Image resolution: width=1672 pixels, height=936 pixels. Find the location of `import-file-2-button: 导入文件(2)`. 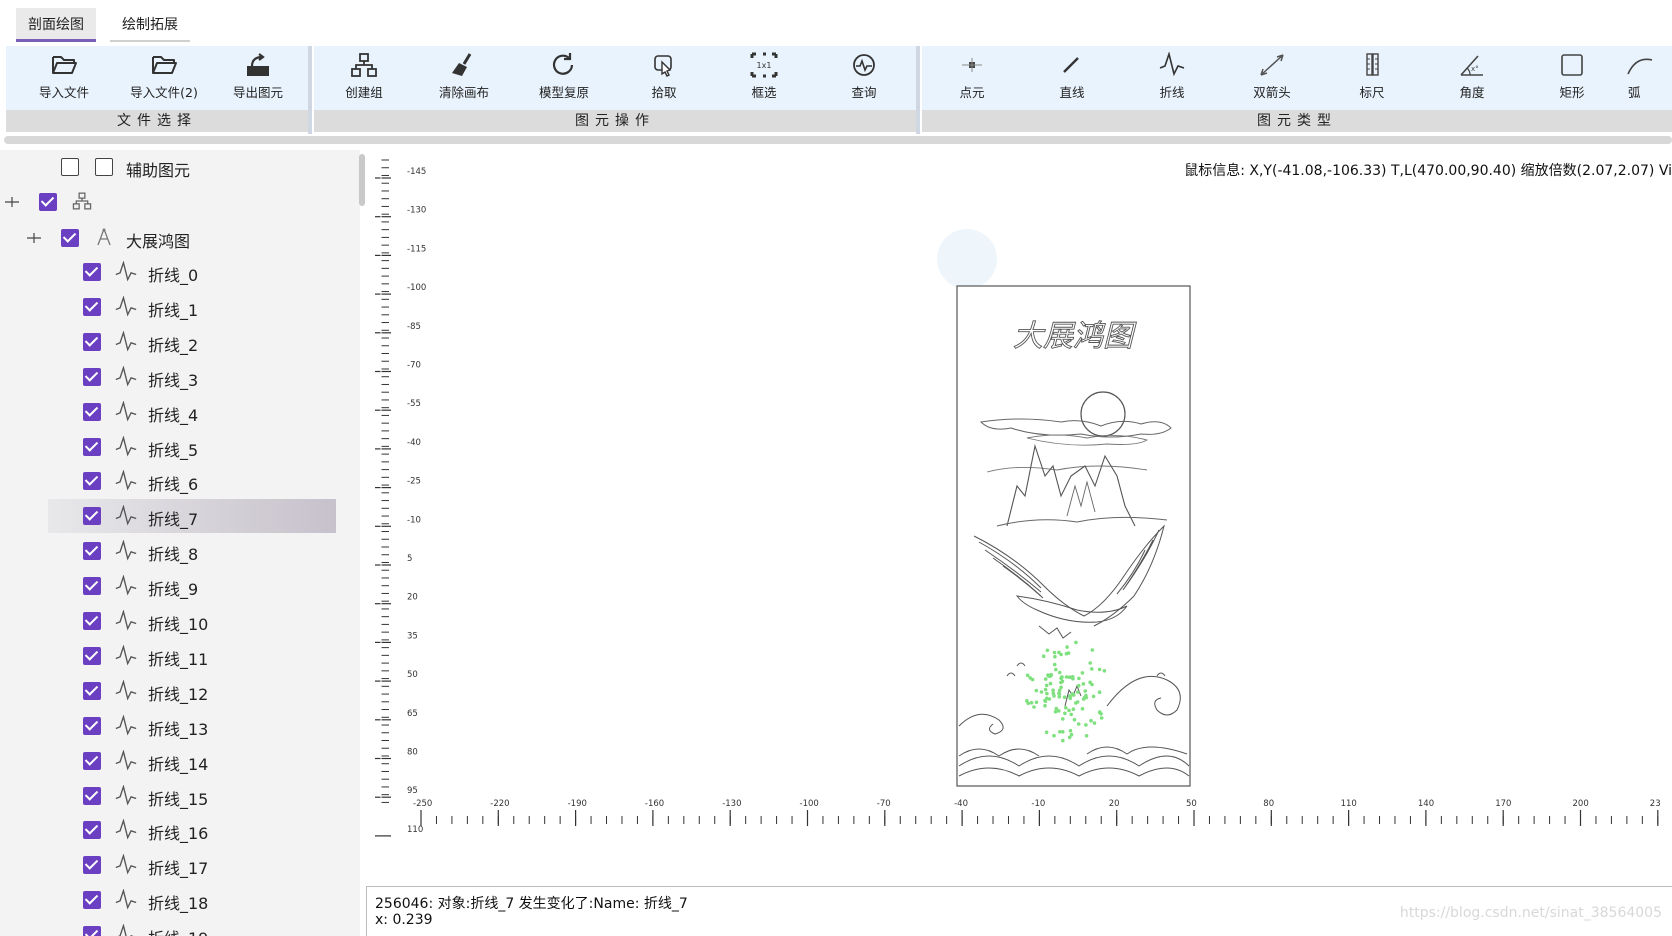

import-file-2-button: 导入文件(2) is located at coordinates (164, 78).